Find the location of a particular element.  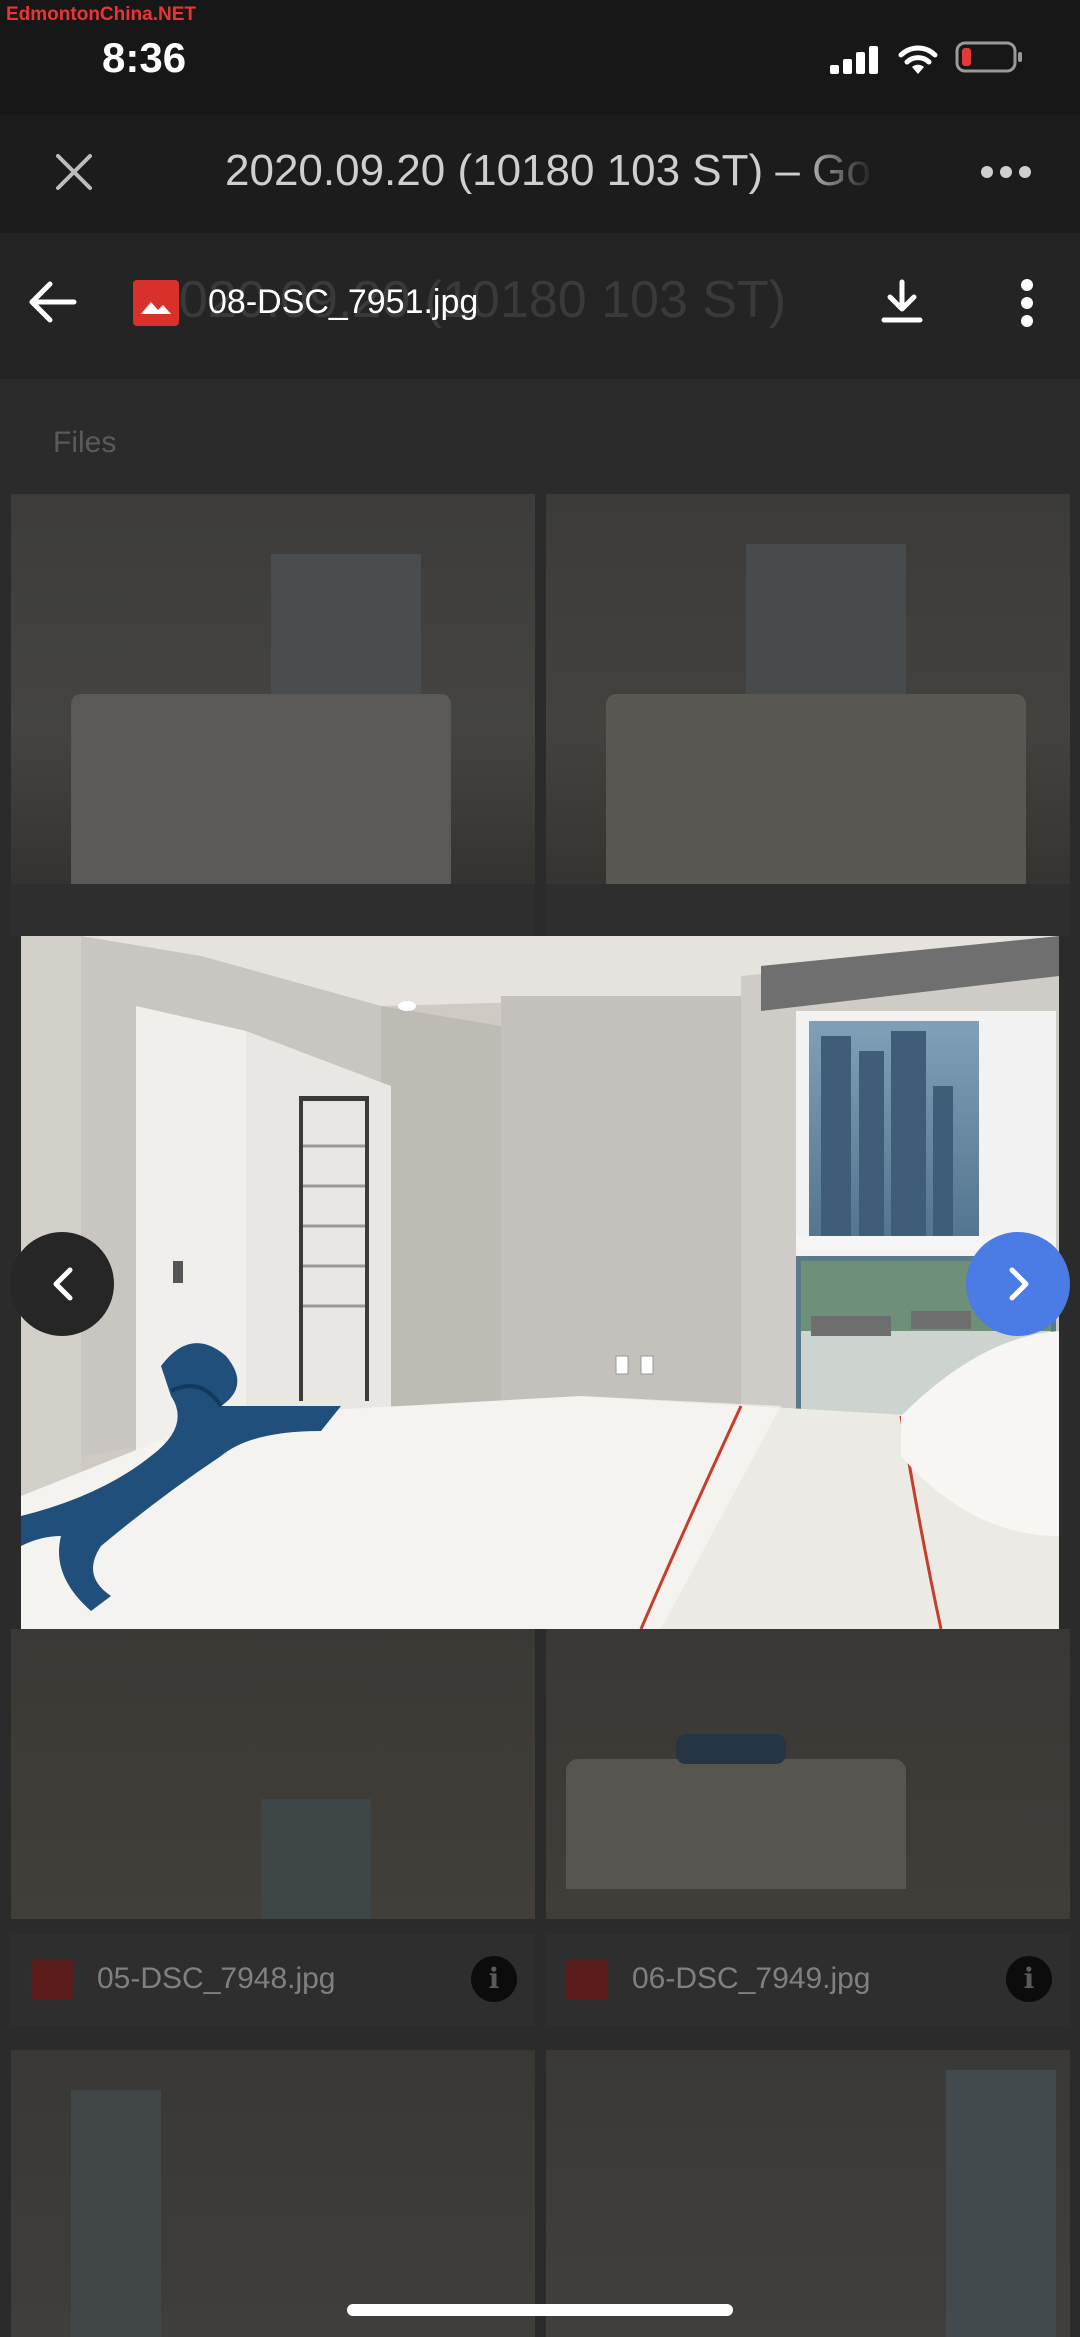

more-horizontal-icon is located at coordinates (1006, 172).